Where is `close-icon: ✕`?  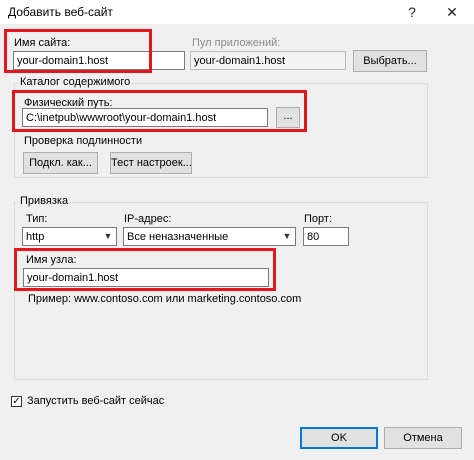
close-icon: ✕ is located at coordinates (452, 12).